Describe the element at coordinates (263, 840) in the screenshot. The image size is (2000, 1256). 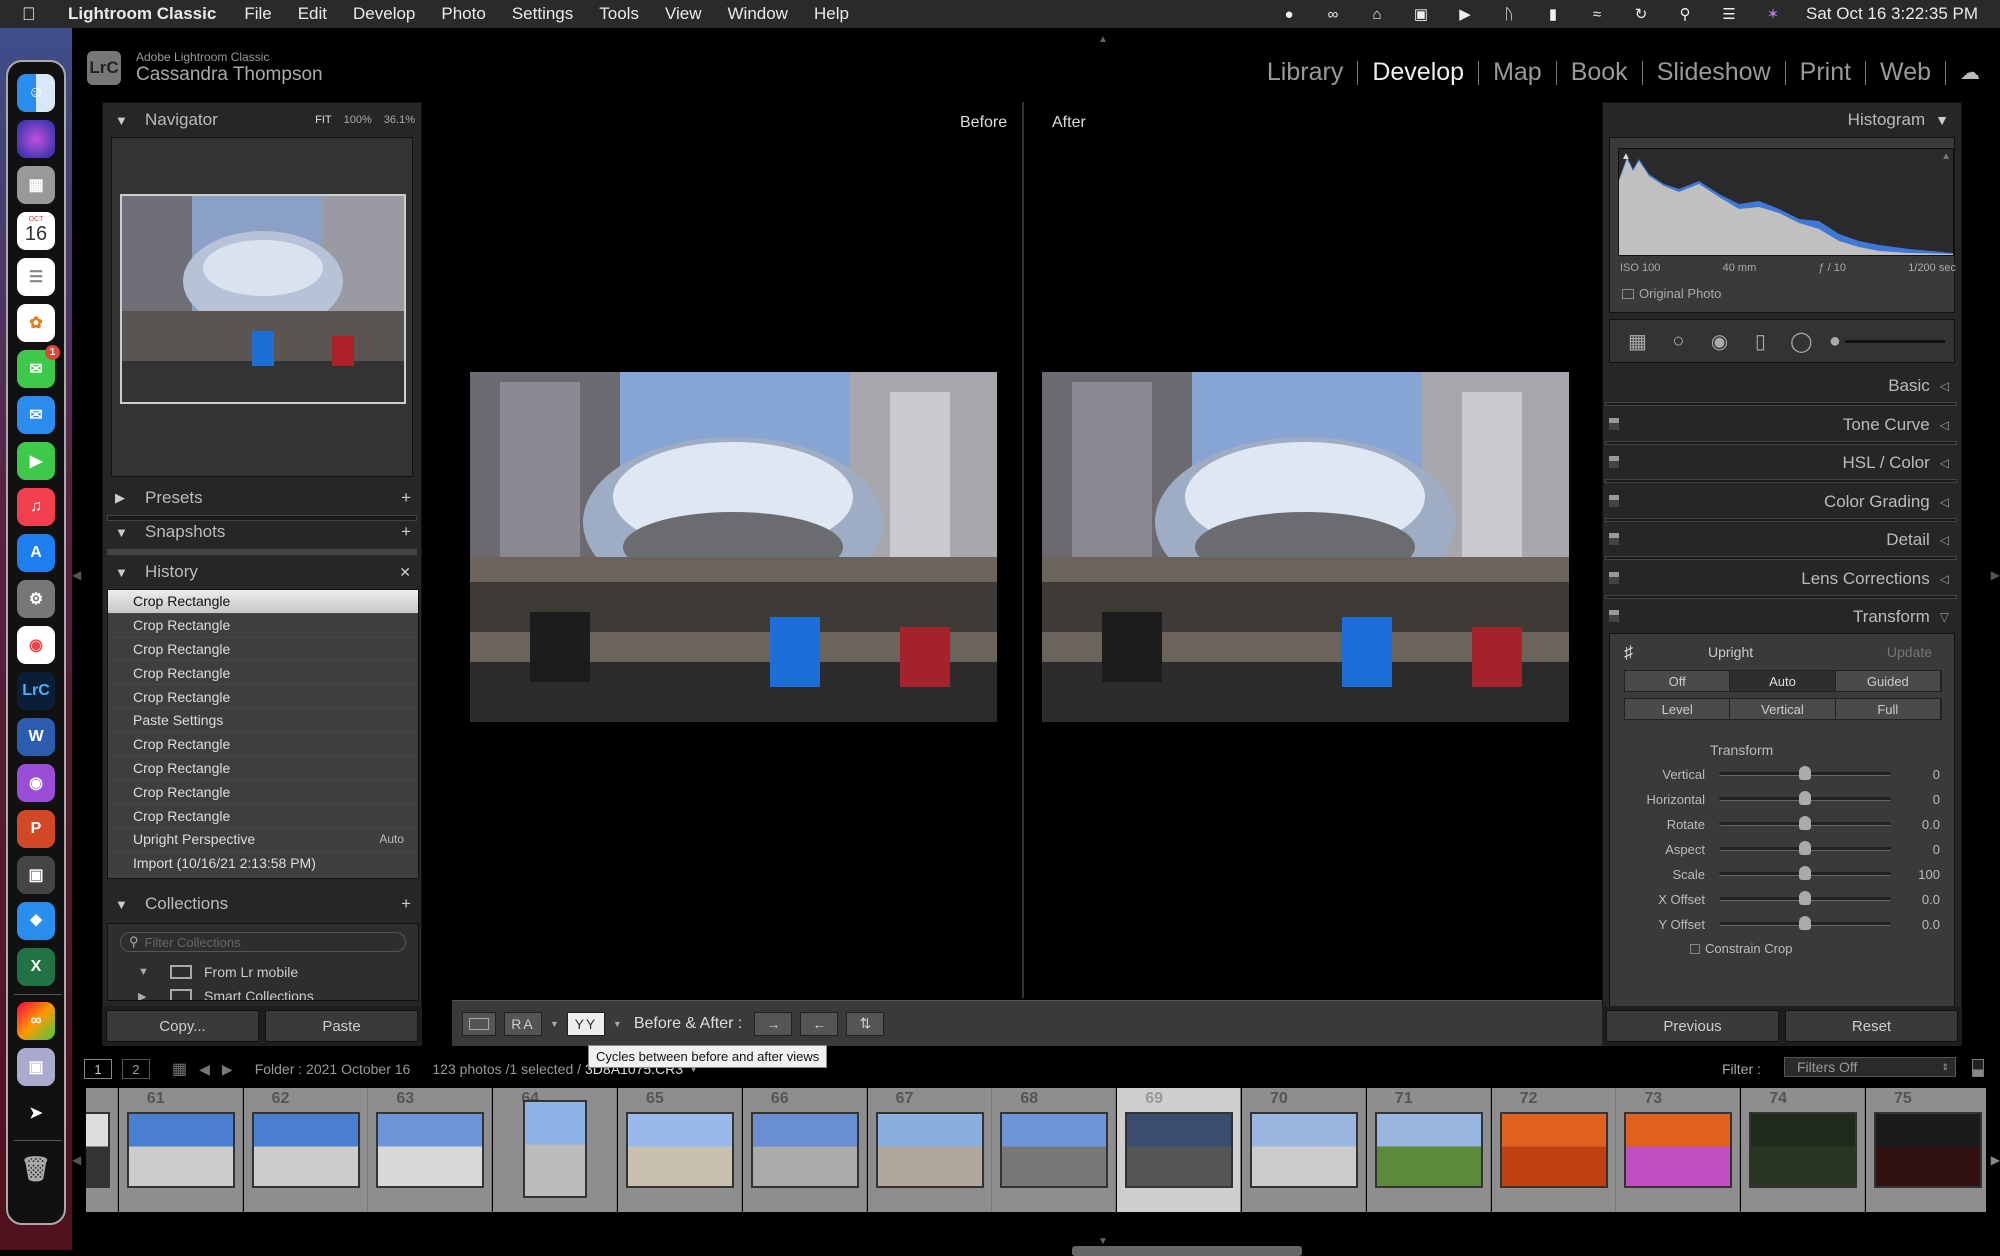
I see `history-item: Upright Perspective Auto` at that location.